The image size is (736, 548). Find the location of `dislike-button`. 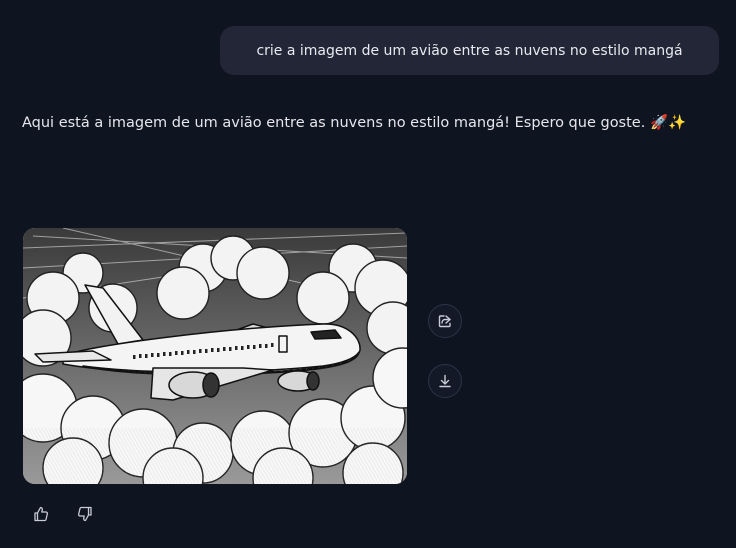

dislike-button is located at coordinates (85, 514).